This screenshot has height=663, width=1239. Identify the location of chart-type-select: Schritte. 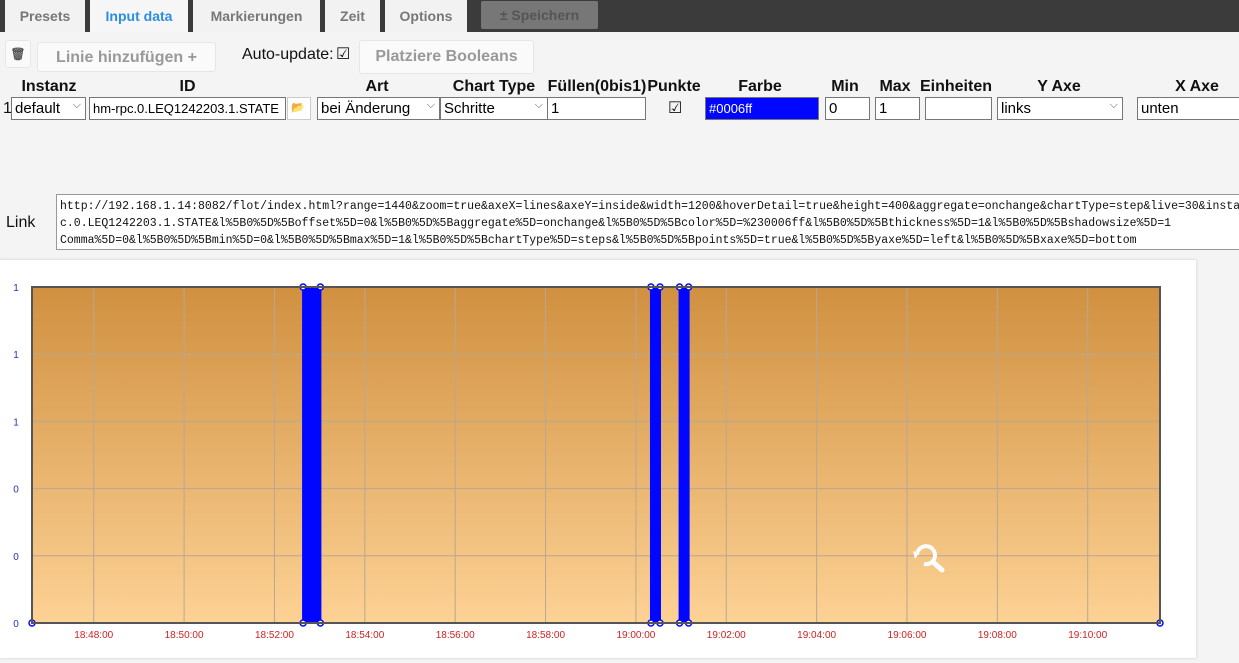
(494, 108).